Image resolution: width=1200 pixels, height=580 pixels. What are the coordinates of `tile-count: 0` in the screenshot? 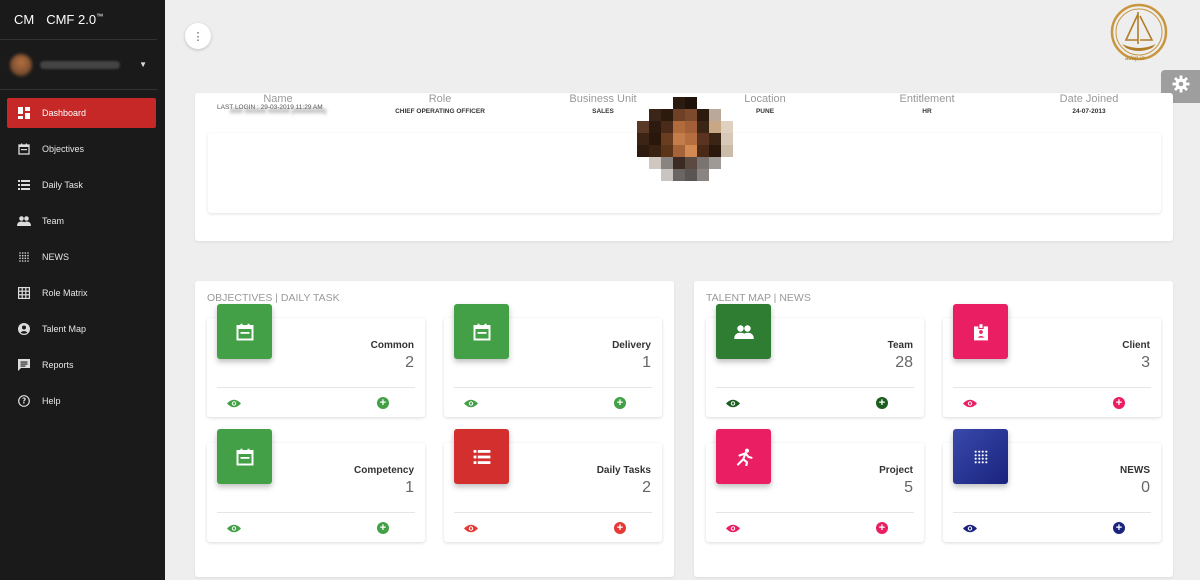 It's located at (1145, 487).